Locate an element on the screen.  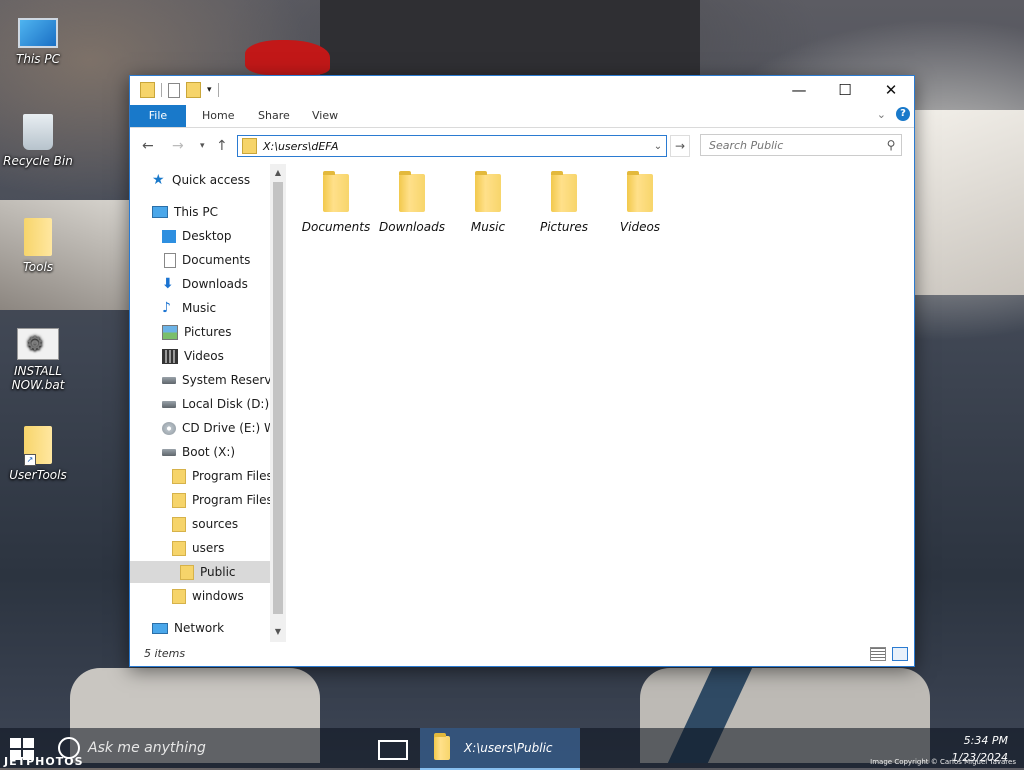
desktop-icon-usertools: ↗ UserTools is located at coordinates (38, 454).